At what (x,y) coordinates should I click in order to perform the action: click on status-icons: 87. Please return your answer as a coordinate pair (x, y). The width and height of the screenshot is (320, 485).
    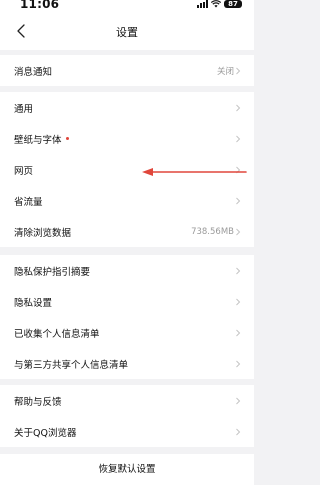
    Looking at the image, I should click on (219, 4).